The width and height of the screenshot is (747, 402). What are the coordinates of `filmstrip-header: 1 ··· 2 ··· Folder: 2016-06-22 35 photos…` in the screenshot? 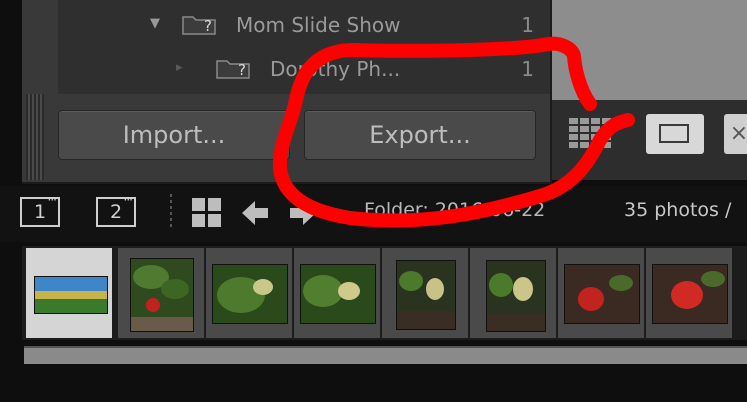 It's located at (373, 214).